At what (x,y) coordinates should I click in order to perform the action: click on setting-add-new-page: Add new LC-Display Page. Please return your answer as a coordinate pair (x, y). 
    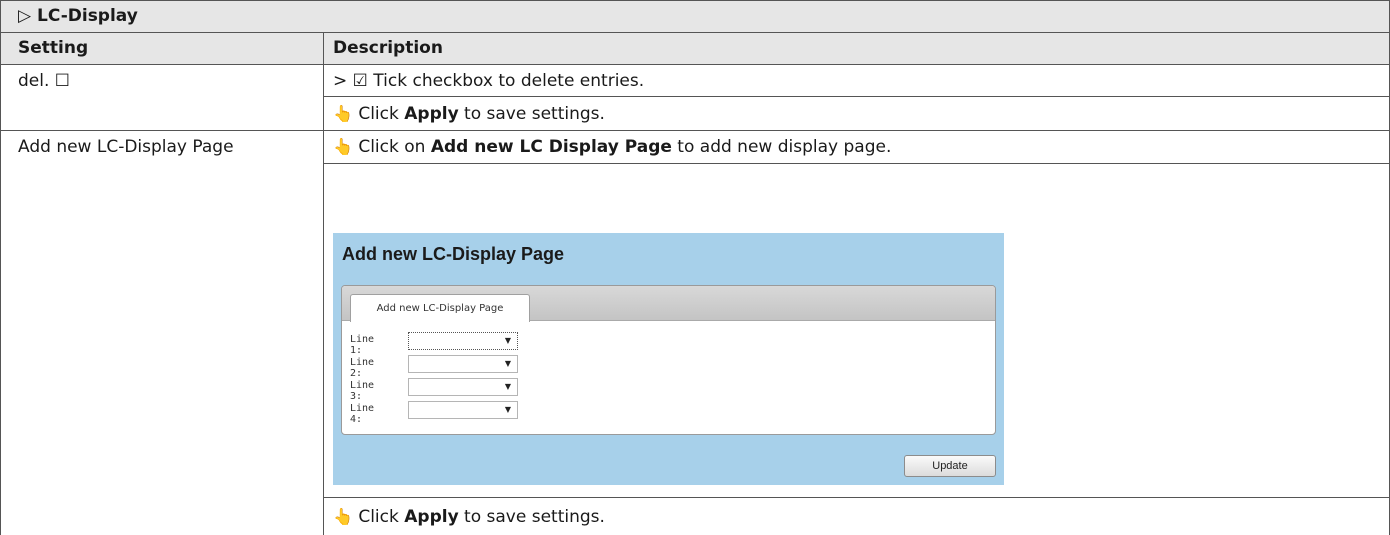
    Looking at the image, I should click on (126, 147).